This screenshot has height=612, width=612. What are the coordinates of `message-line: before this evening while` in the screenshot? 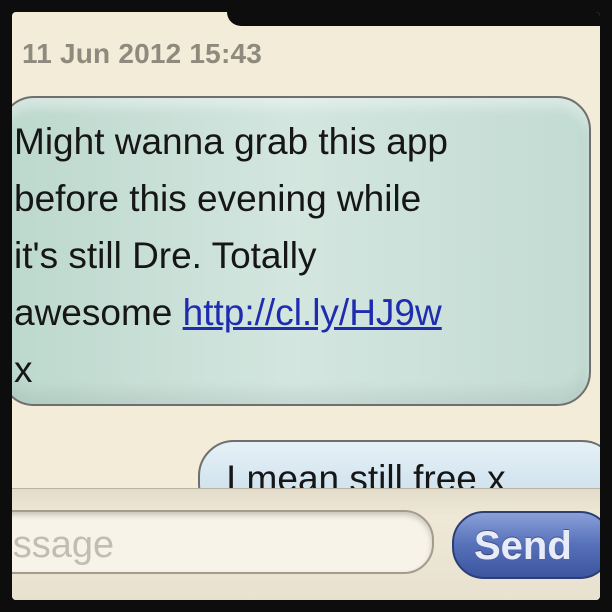 It's located at (218, 198).